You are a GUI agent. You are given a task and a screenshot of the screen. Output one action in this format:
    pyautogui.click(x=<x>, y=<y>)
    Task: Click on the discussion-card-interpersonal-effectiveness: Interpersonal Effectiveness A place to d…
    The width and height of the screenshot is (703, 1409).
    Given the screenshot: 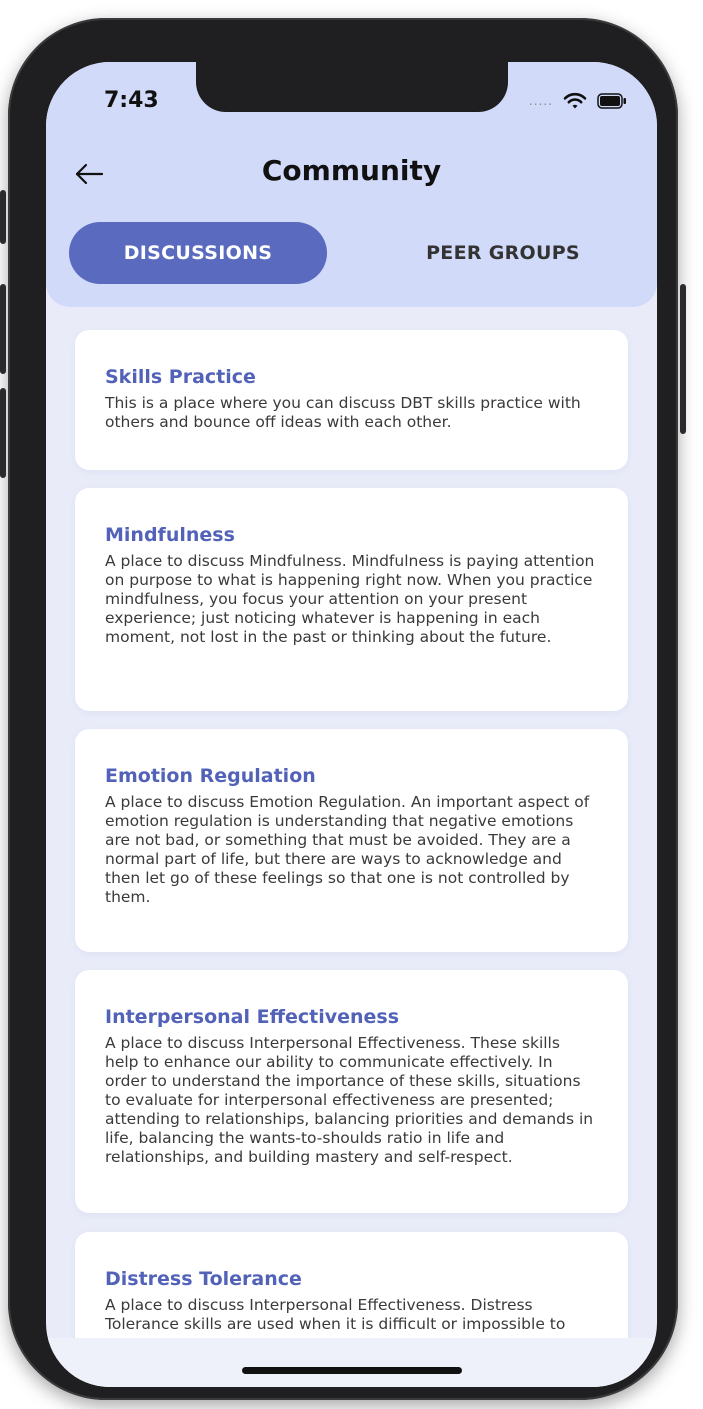 What is the action you would take?
    pyautogui.click(x=351, y=1091)
    